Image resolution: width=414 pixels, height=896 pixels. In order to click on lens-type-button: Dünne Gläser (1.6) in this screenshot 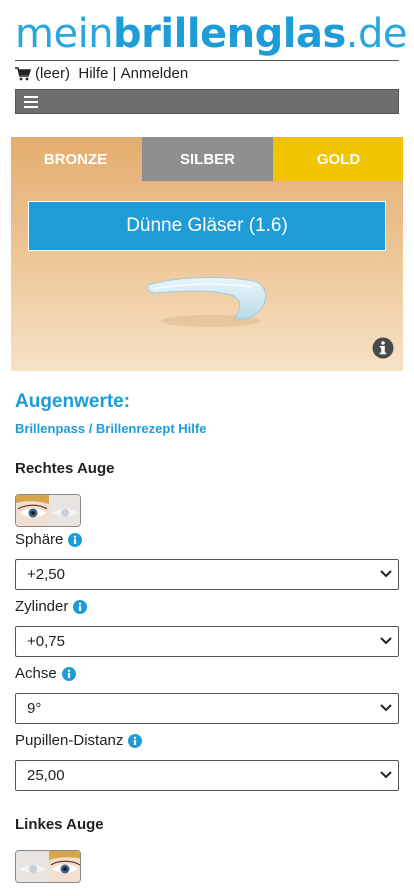, I will do `click(207, 226)`.